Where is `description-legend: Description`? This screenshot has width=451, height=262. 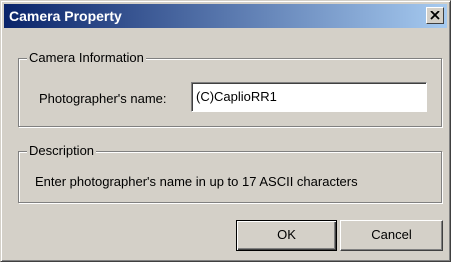 description-legend: Description is located at coordinates (62, 151).